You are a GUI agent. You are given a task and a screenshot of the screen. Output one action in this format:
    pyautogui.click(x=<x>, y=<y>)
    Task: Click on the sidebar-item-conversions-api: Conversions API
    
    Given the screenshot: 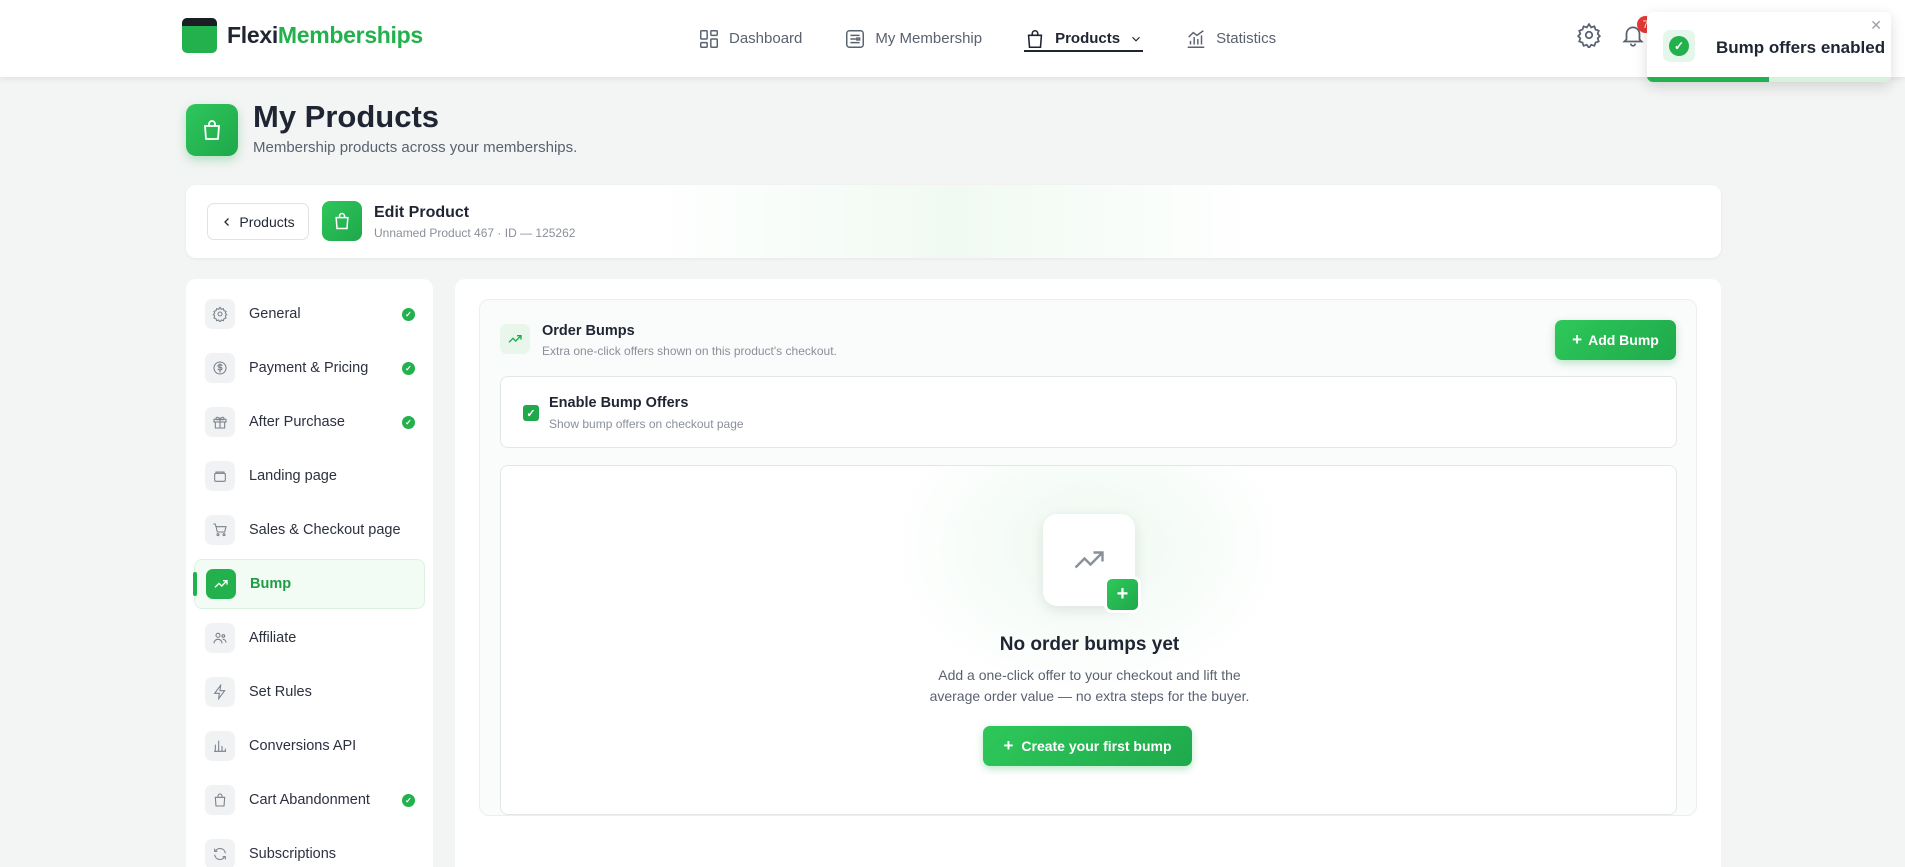 What is the action you would take?
    pyautogui.click(x=309, y=746)
    